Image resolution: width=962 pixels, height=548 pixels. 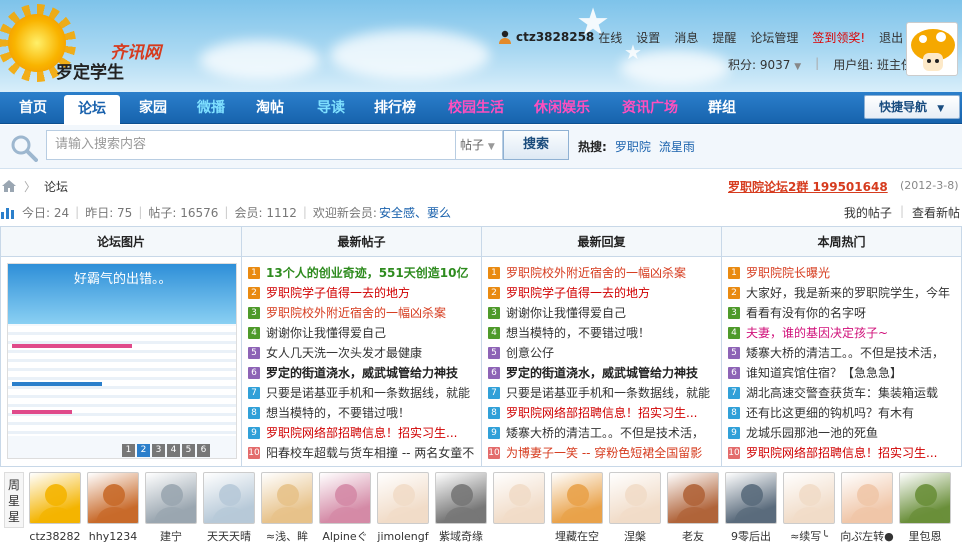 I want to click on thread-title-link: 阳春校车超载与货车相撞 -- 两名女童不, so click(x=370, y=453).